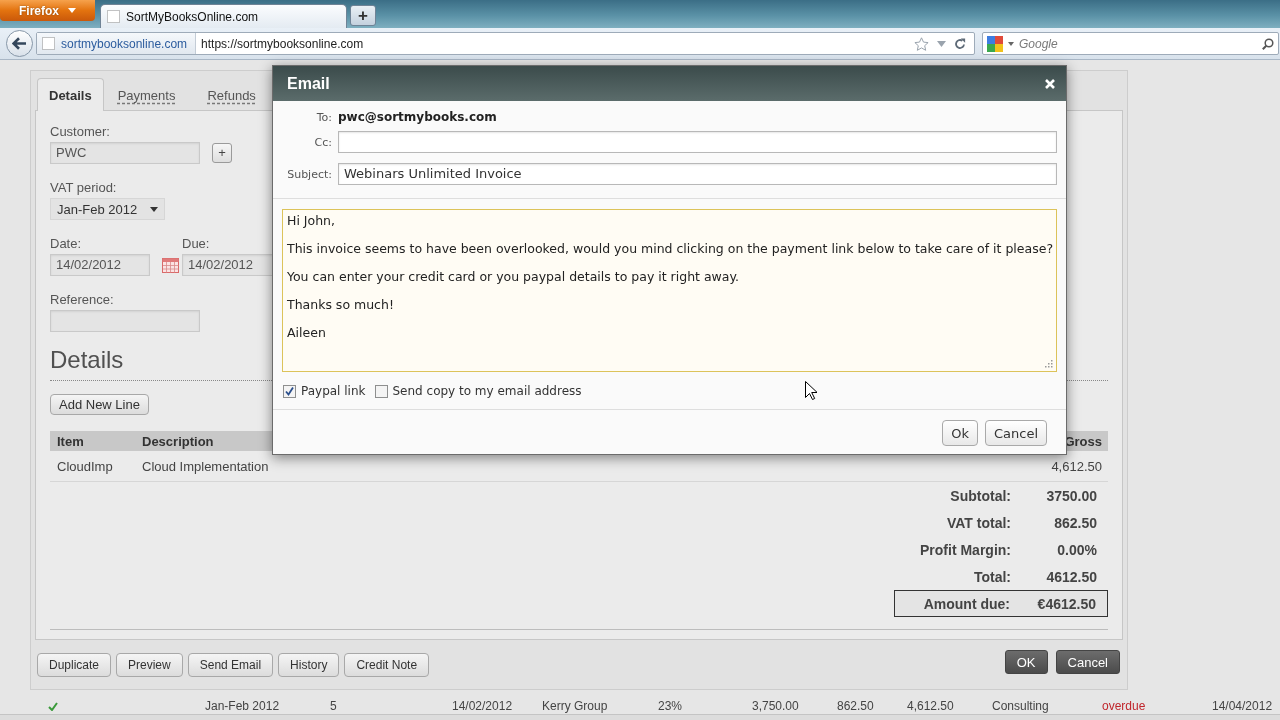 The height and width of the screenshot is (720, 1280). Describe the element at coordinates (966, 603) in the screenshot. I see `total-label: Amount due:` at that location.